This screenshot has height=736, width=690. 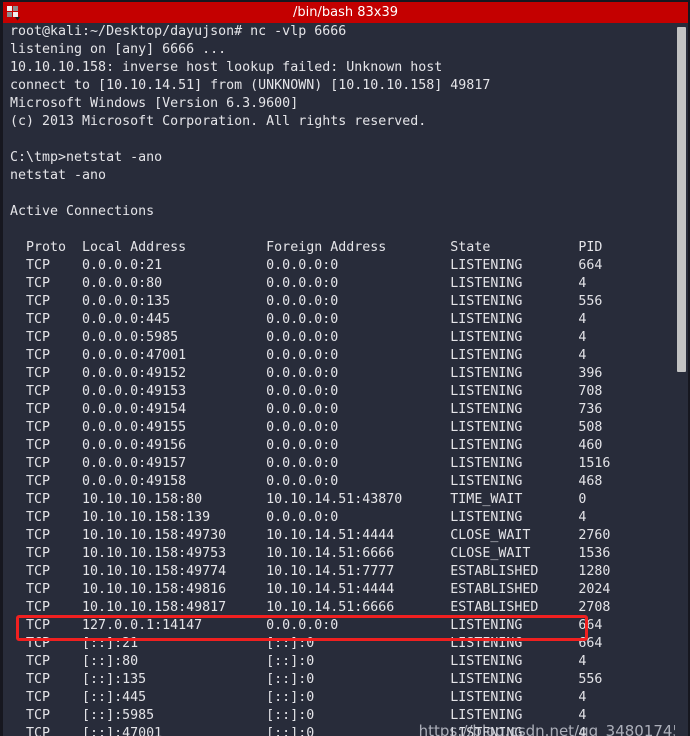 I want to click on terminal-line: TCP [::]:135 [::]:0 LISTENING 556, so click(x=306, y=679).